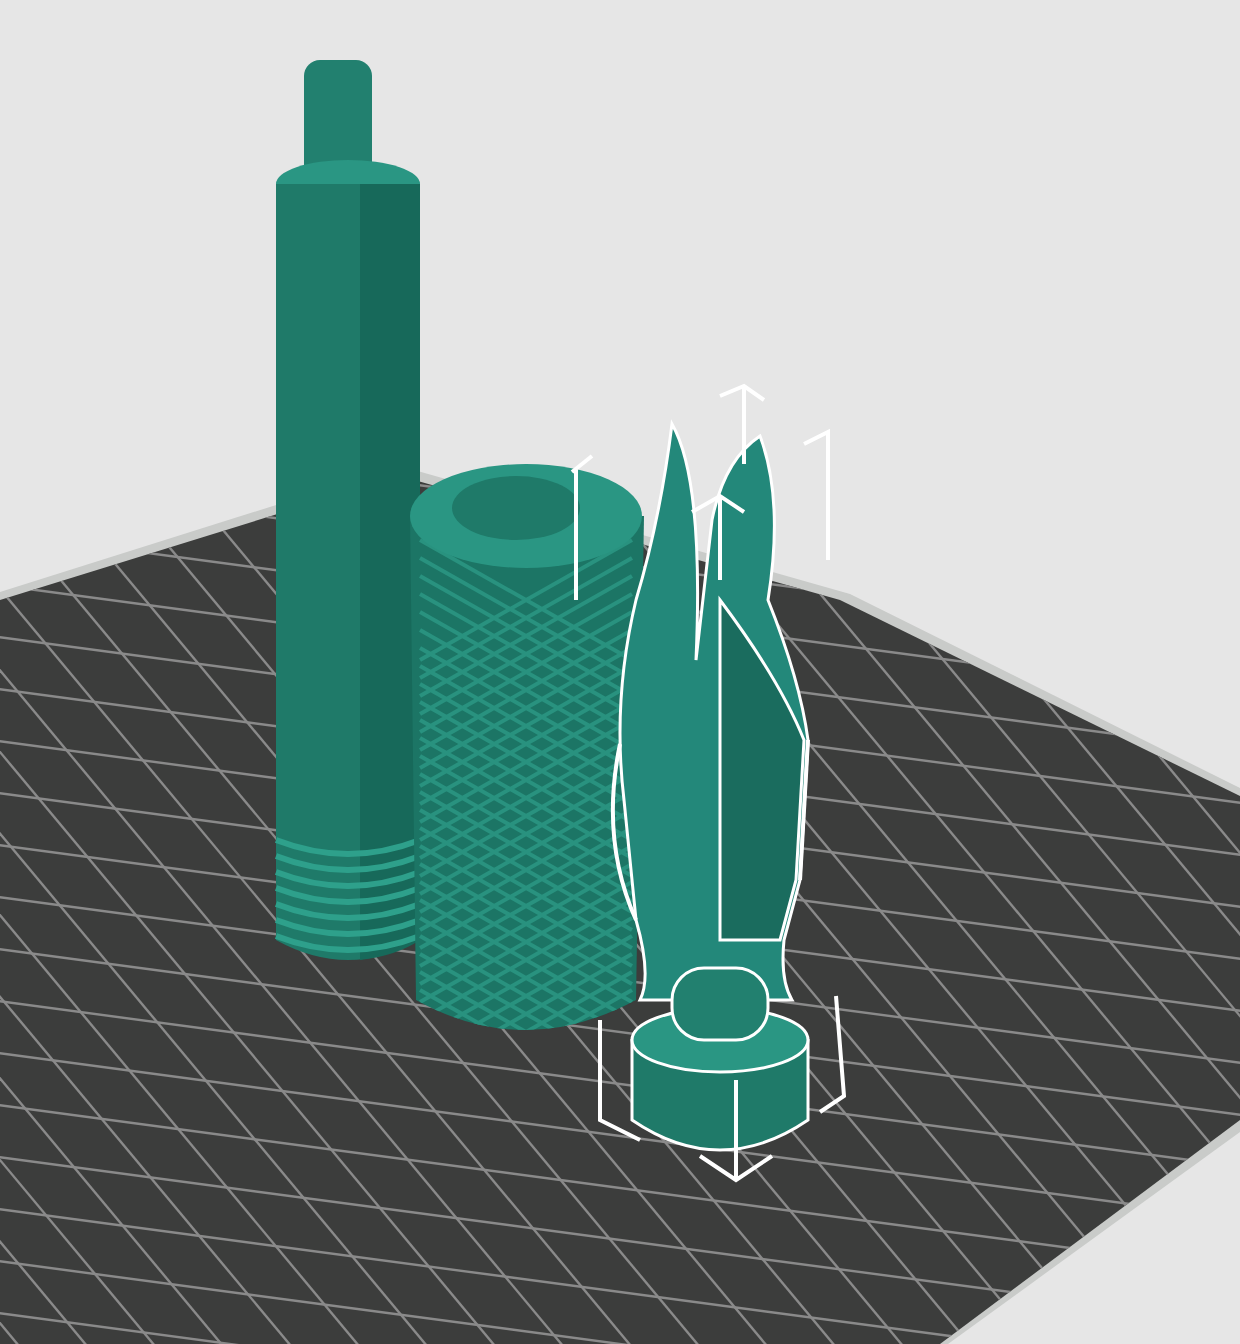 Image resolution: width=1240 pixels, height=1344 pixels. I want to click on knurled-sleeve-model, so click(527, 747).